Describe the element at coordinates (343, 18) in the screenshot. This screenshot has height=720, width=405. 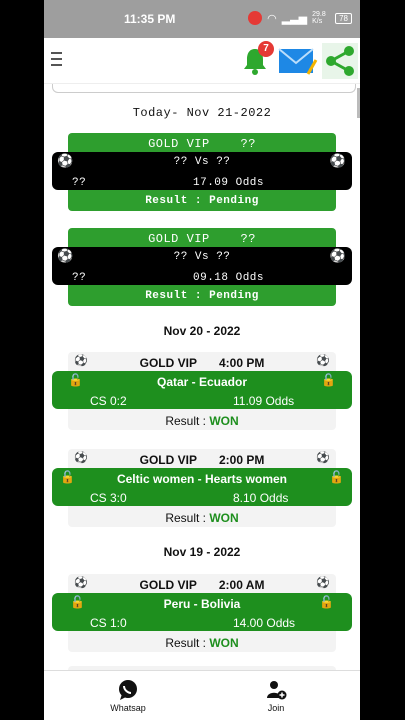
I see `battery-icon: 78` at that location.